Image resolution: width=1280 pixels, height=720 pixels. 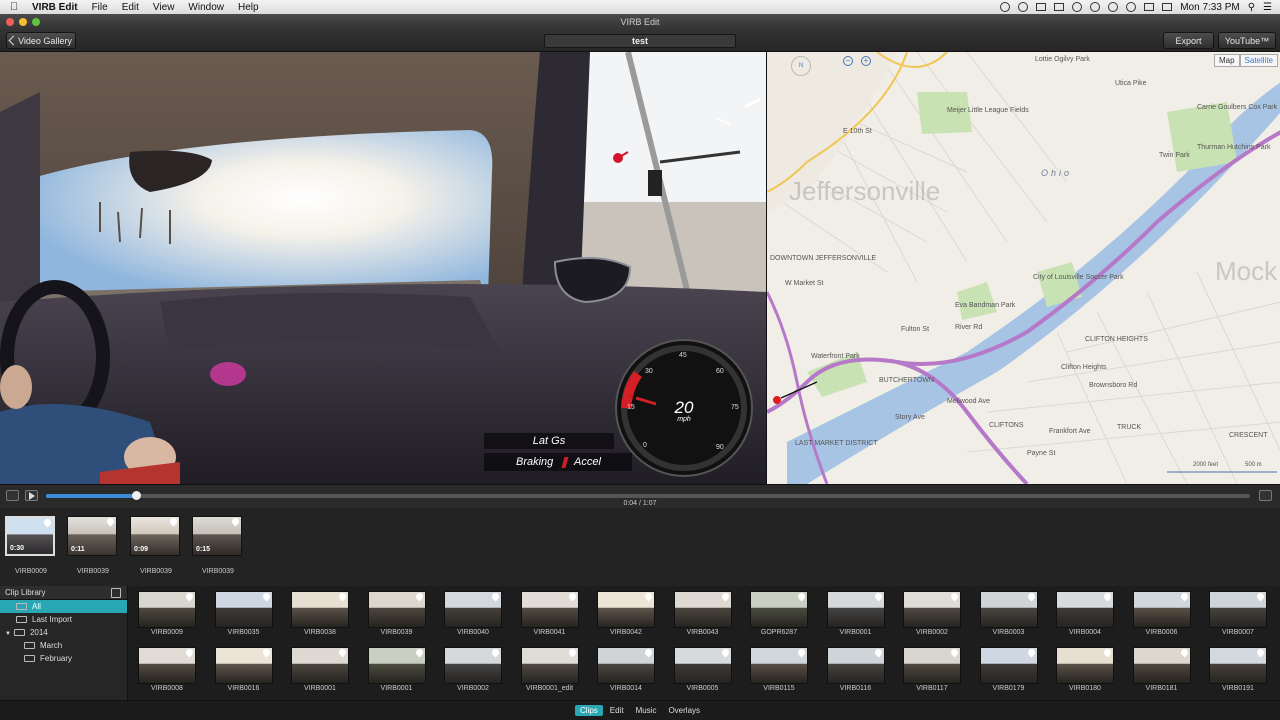 I want to click on menu-view: View, so click(x=164, y=7).